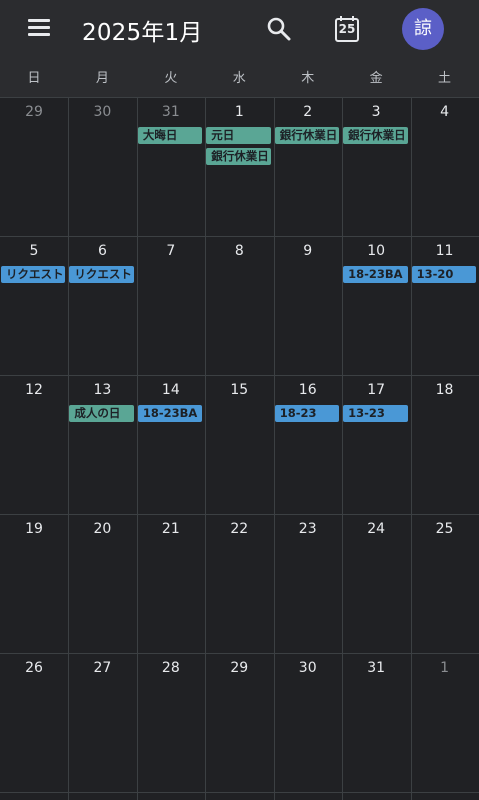 Image resolution: width=479 pixels, height=800 pixels. Describe the element at coordinates (308, 112) in the screenshot. I see `day-cell-number: 2` at that location.